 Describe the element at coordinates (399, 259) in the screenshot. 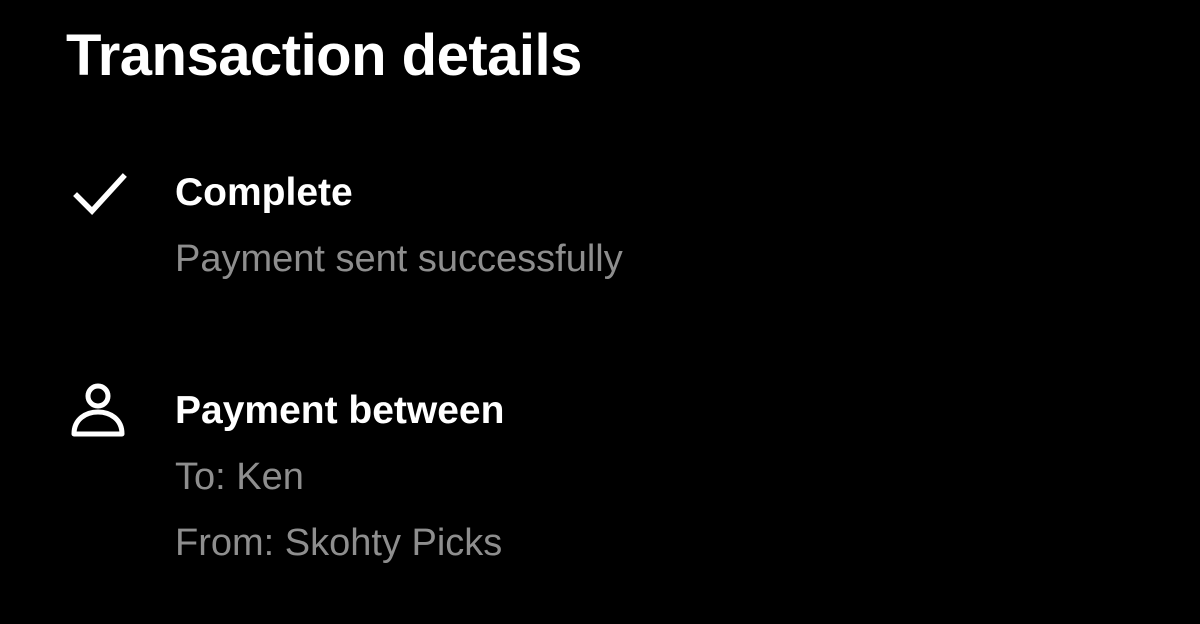

I see `status-description: Payment sent successfully` at that location.